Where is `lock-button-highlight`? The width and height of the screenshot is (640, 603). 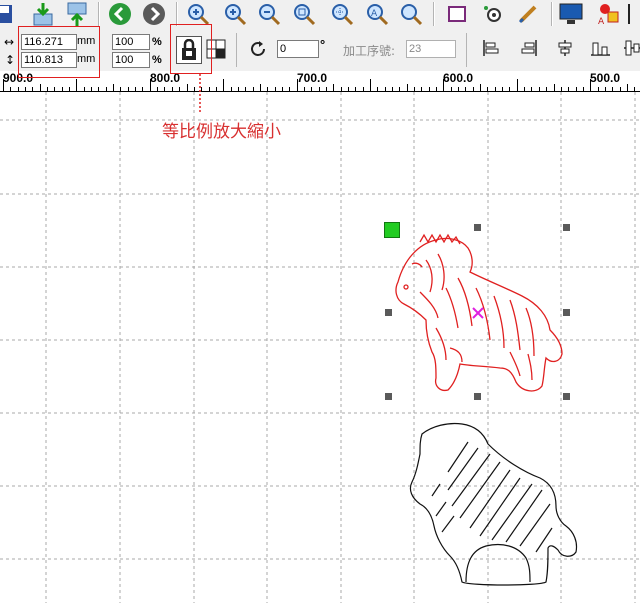
lock-button-highlight is located at coordinates (191, 49).